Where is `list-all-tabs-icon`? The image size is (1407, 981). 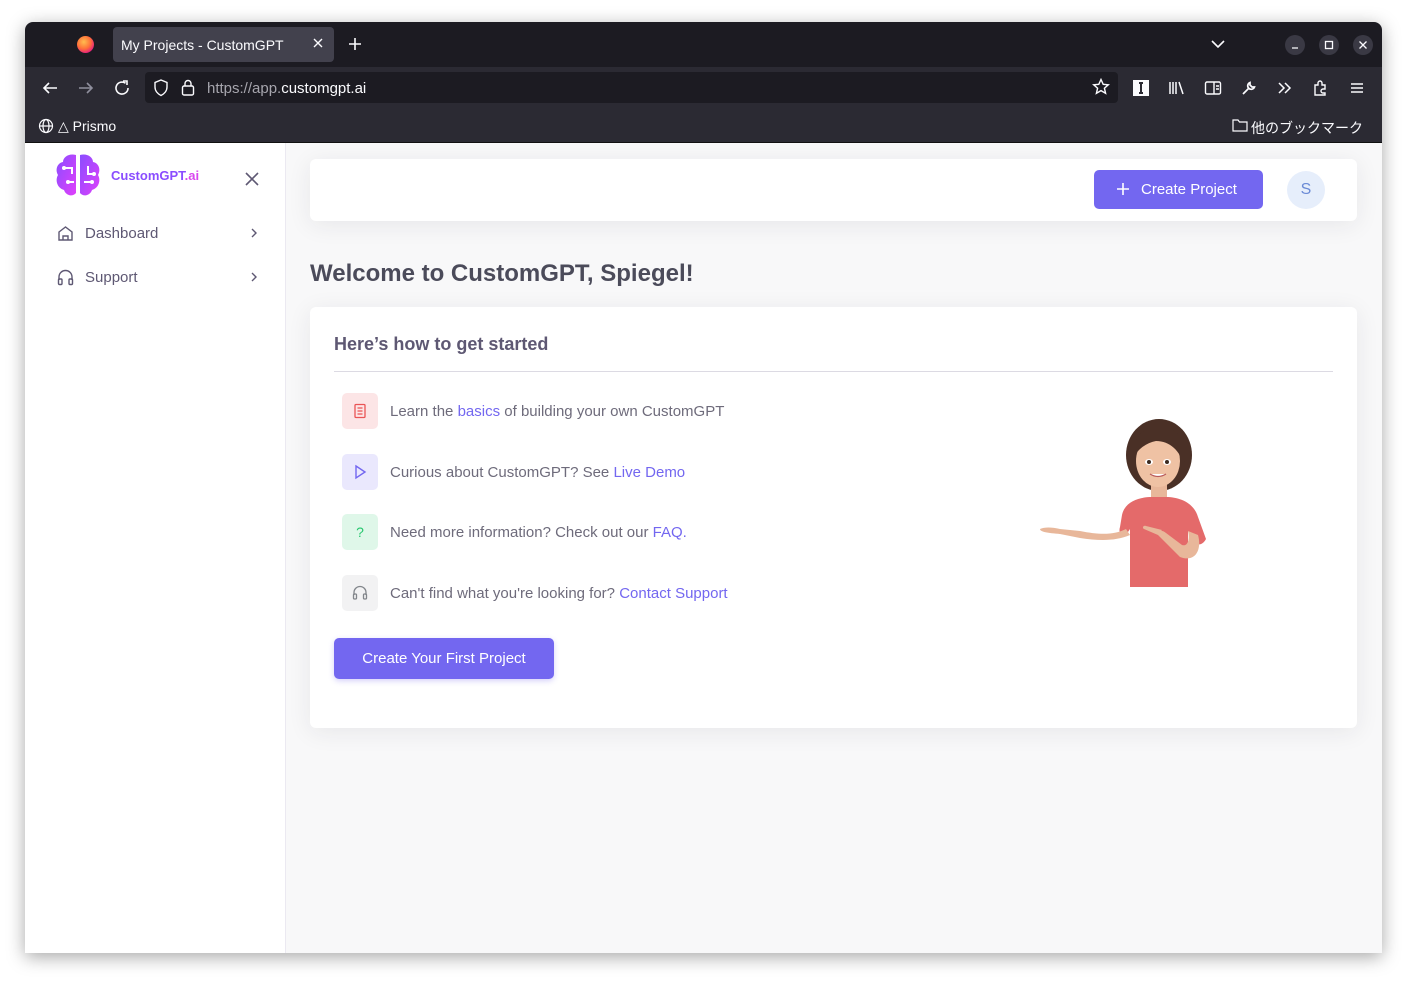 list-all-tabs-icon is located at coordinates (1218, 44).